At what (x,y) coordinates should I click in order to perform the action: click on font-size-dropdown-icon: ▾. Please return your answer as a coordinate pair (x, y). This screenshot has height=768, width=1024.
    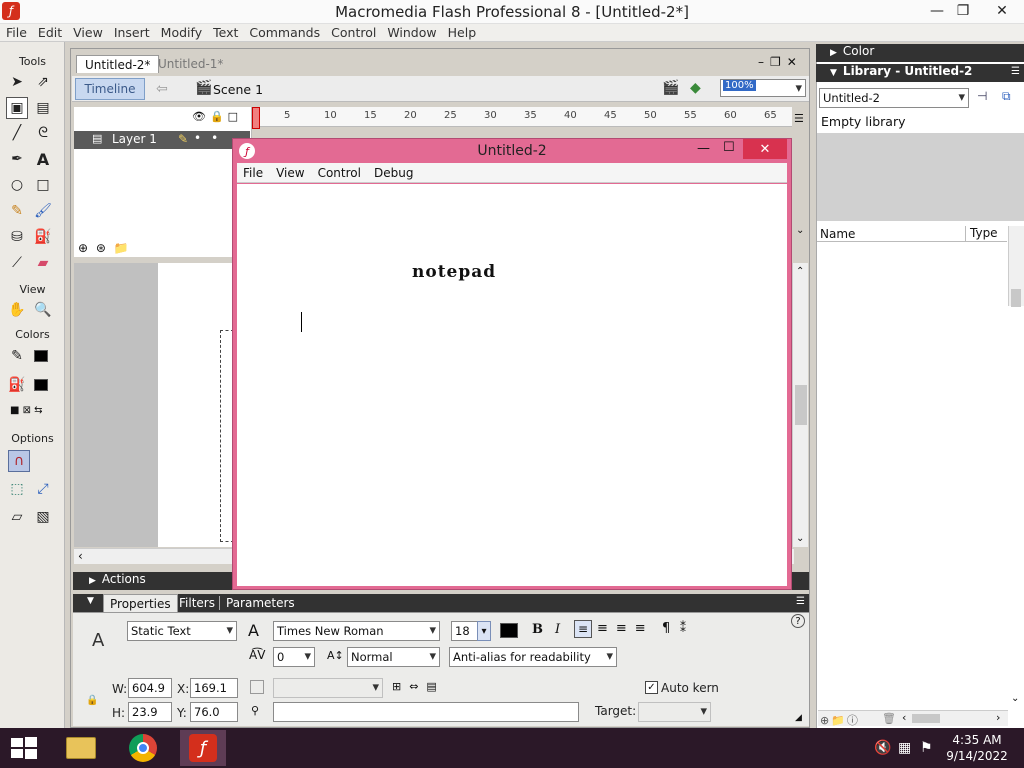
    Looking at the image, I should click on (484, 631).